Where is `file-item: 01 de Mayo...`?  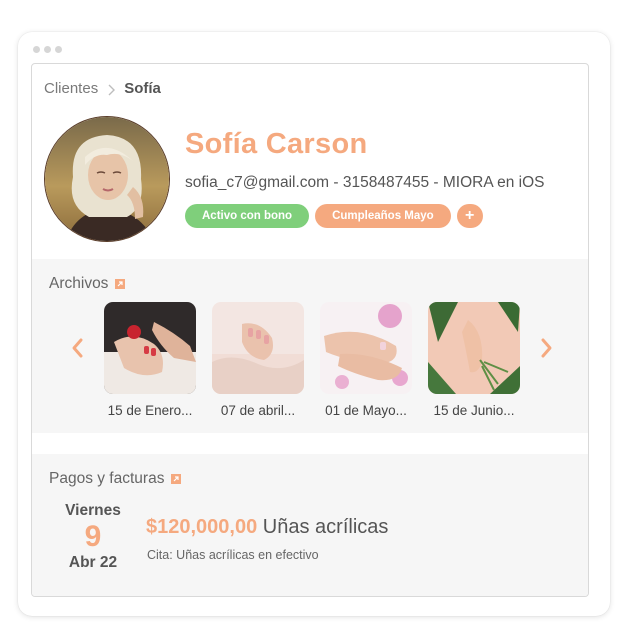
file-item: 01 de Mayo... is located at coordinates (366, 360).